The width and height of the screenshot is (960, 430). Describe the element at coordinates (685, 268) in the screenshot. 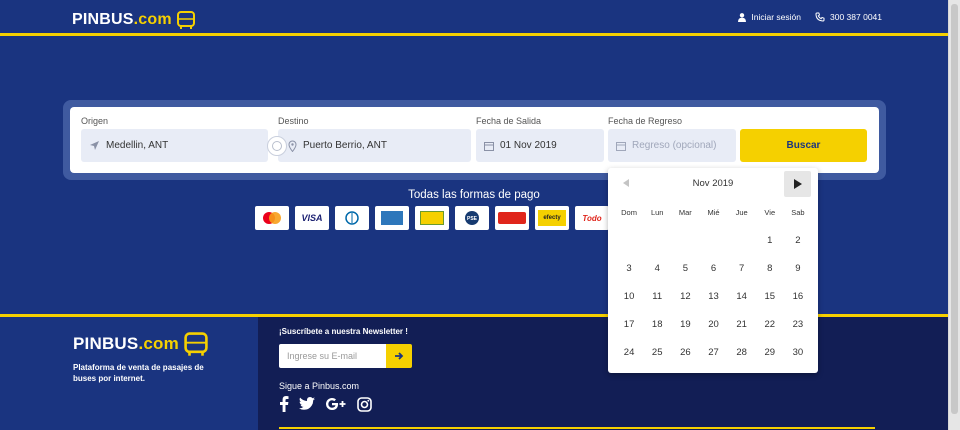

I see `calendar-day: 5` at that location.